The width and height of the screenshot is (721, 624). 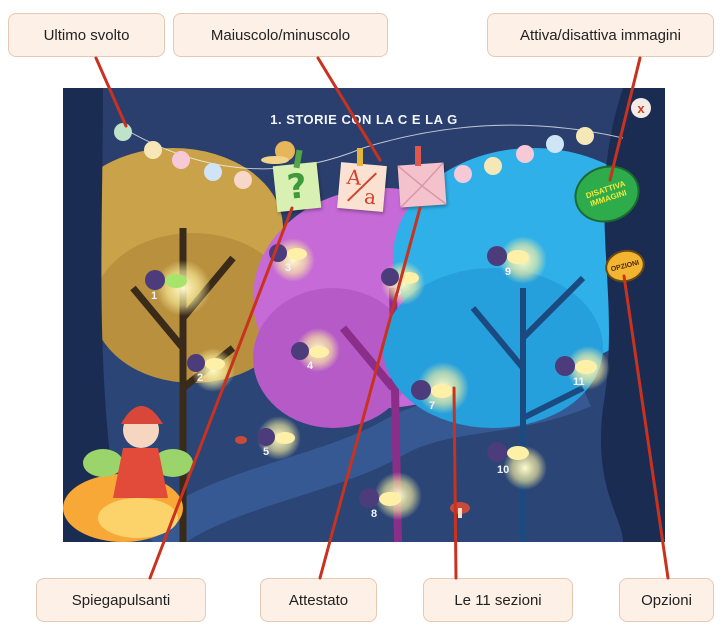 What do you see at coordinates (310, 366) in the screenshot?
I see `section-number: 4` at bounding box center [310, 366].